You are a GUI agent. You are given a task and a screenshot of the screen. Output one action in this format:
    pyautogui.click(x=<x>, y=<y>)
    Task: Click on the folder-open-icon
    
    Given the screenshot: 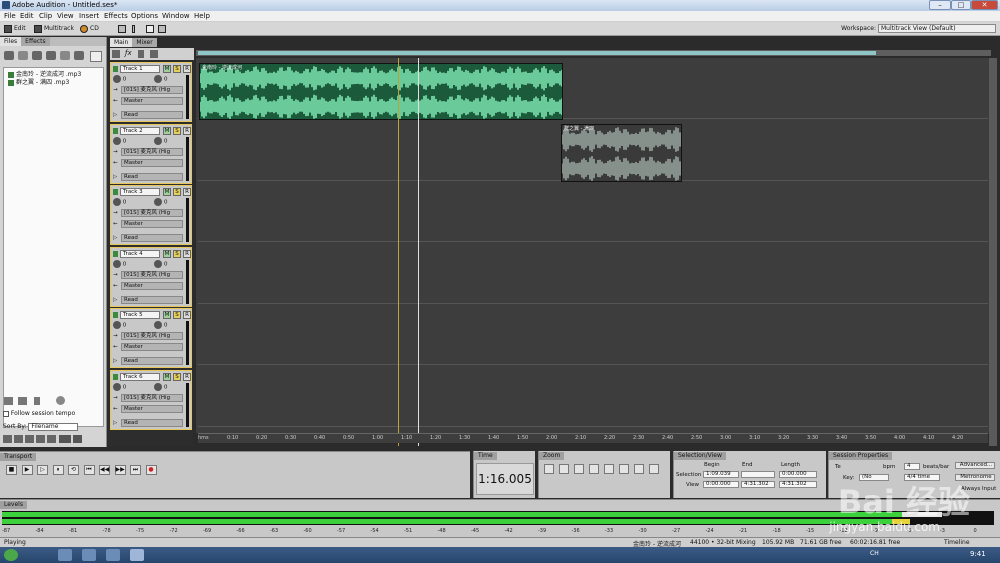 What is the action you would take?
    pyautogui.click(x=77, y=439)
    